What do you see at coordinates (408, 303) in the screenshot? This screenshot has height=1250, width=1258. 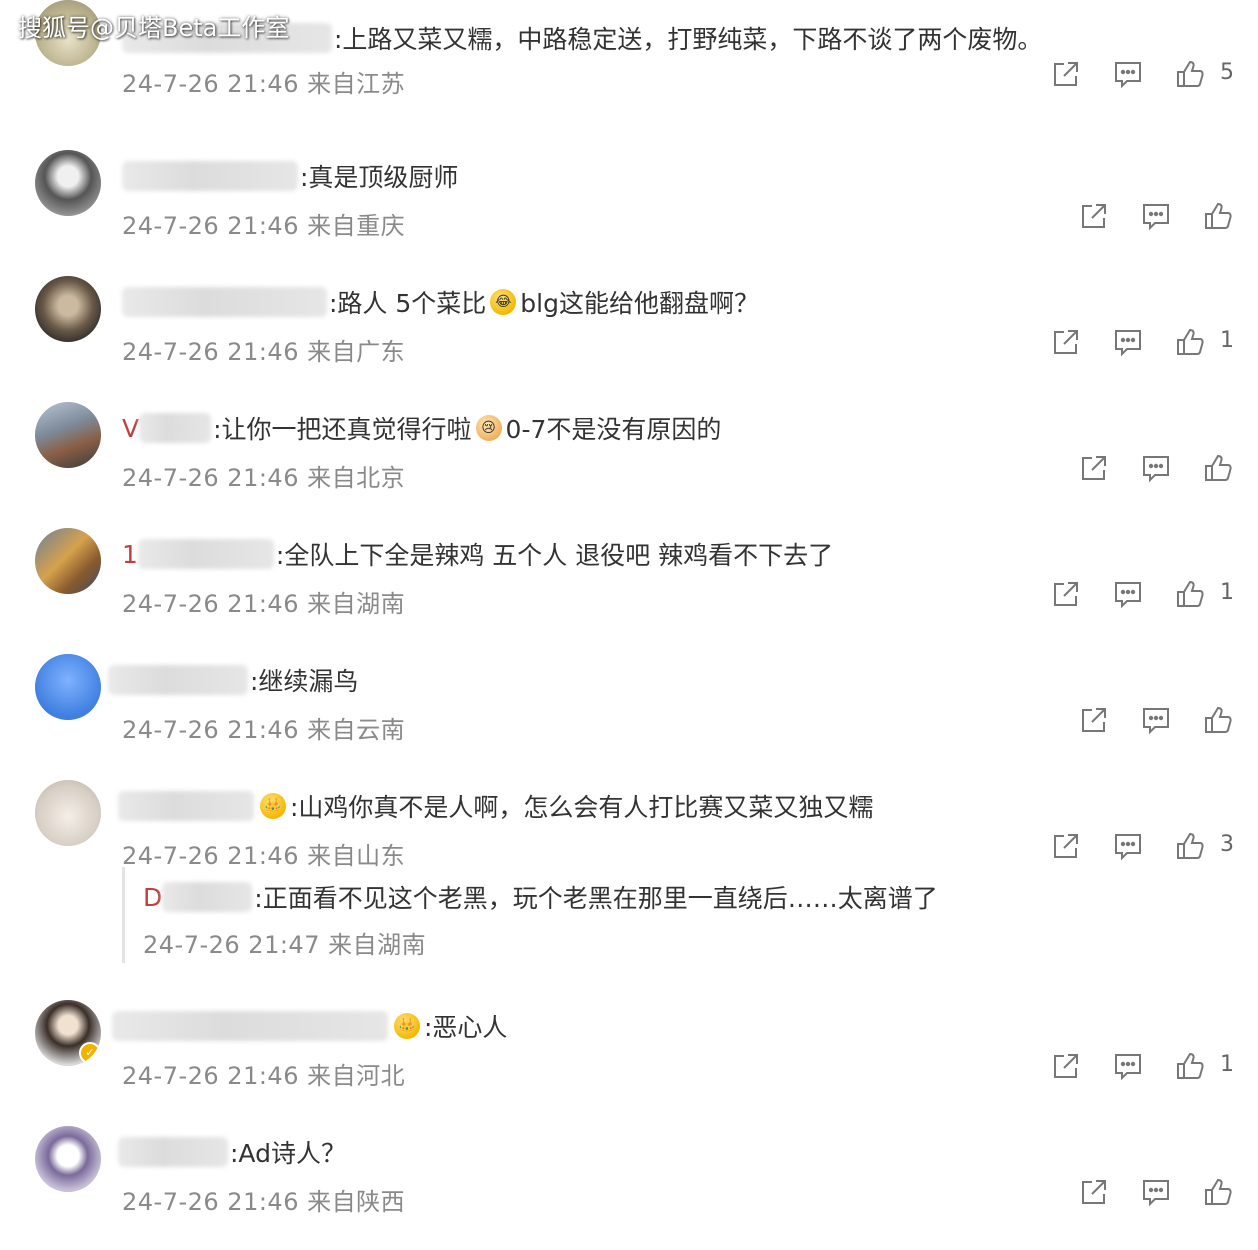 I see `comment-text: :路人 5个菜比` at bounding box center [408, 303].